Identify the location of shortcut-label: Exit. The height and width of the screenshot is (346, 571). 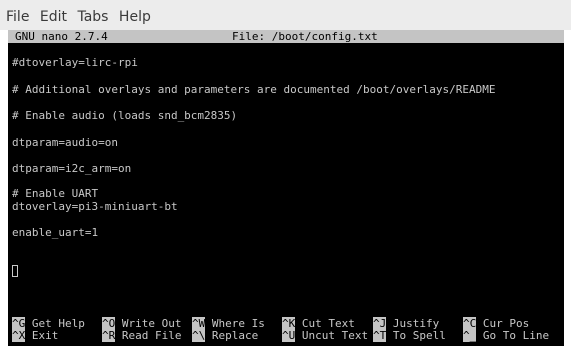
(45, 335).